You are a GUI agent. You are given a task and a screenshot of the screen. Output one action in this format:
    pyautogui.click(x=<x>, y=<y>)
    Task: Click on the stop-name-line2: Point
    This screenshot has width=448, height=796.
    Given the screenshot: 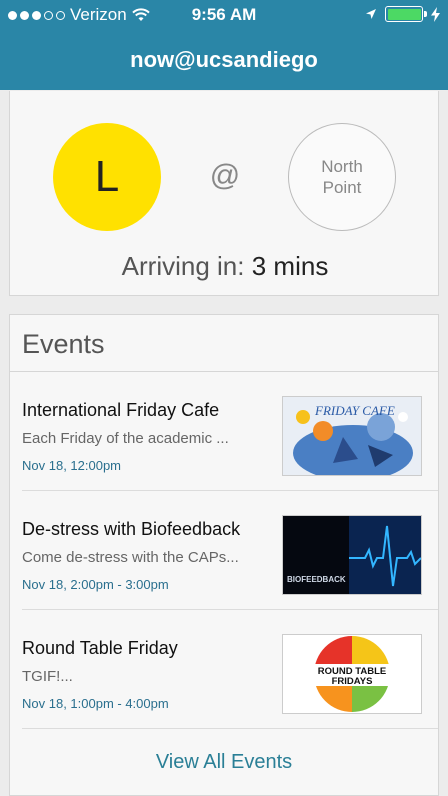 What is the action you would take?
    pyautogui.click(x=342, y=187)
    